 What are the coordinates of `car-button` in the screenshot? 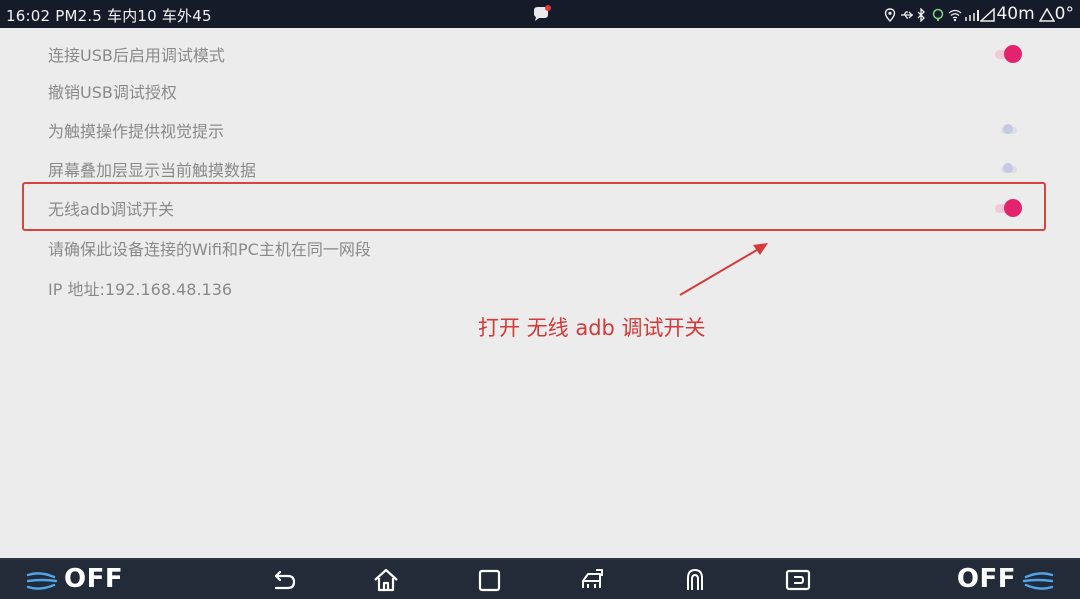 It's located at (593, 580).